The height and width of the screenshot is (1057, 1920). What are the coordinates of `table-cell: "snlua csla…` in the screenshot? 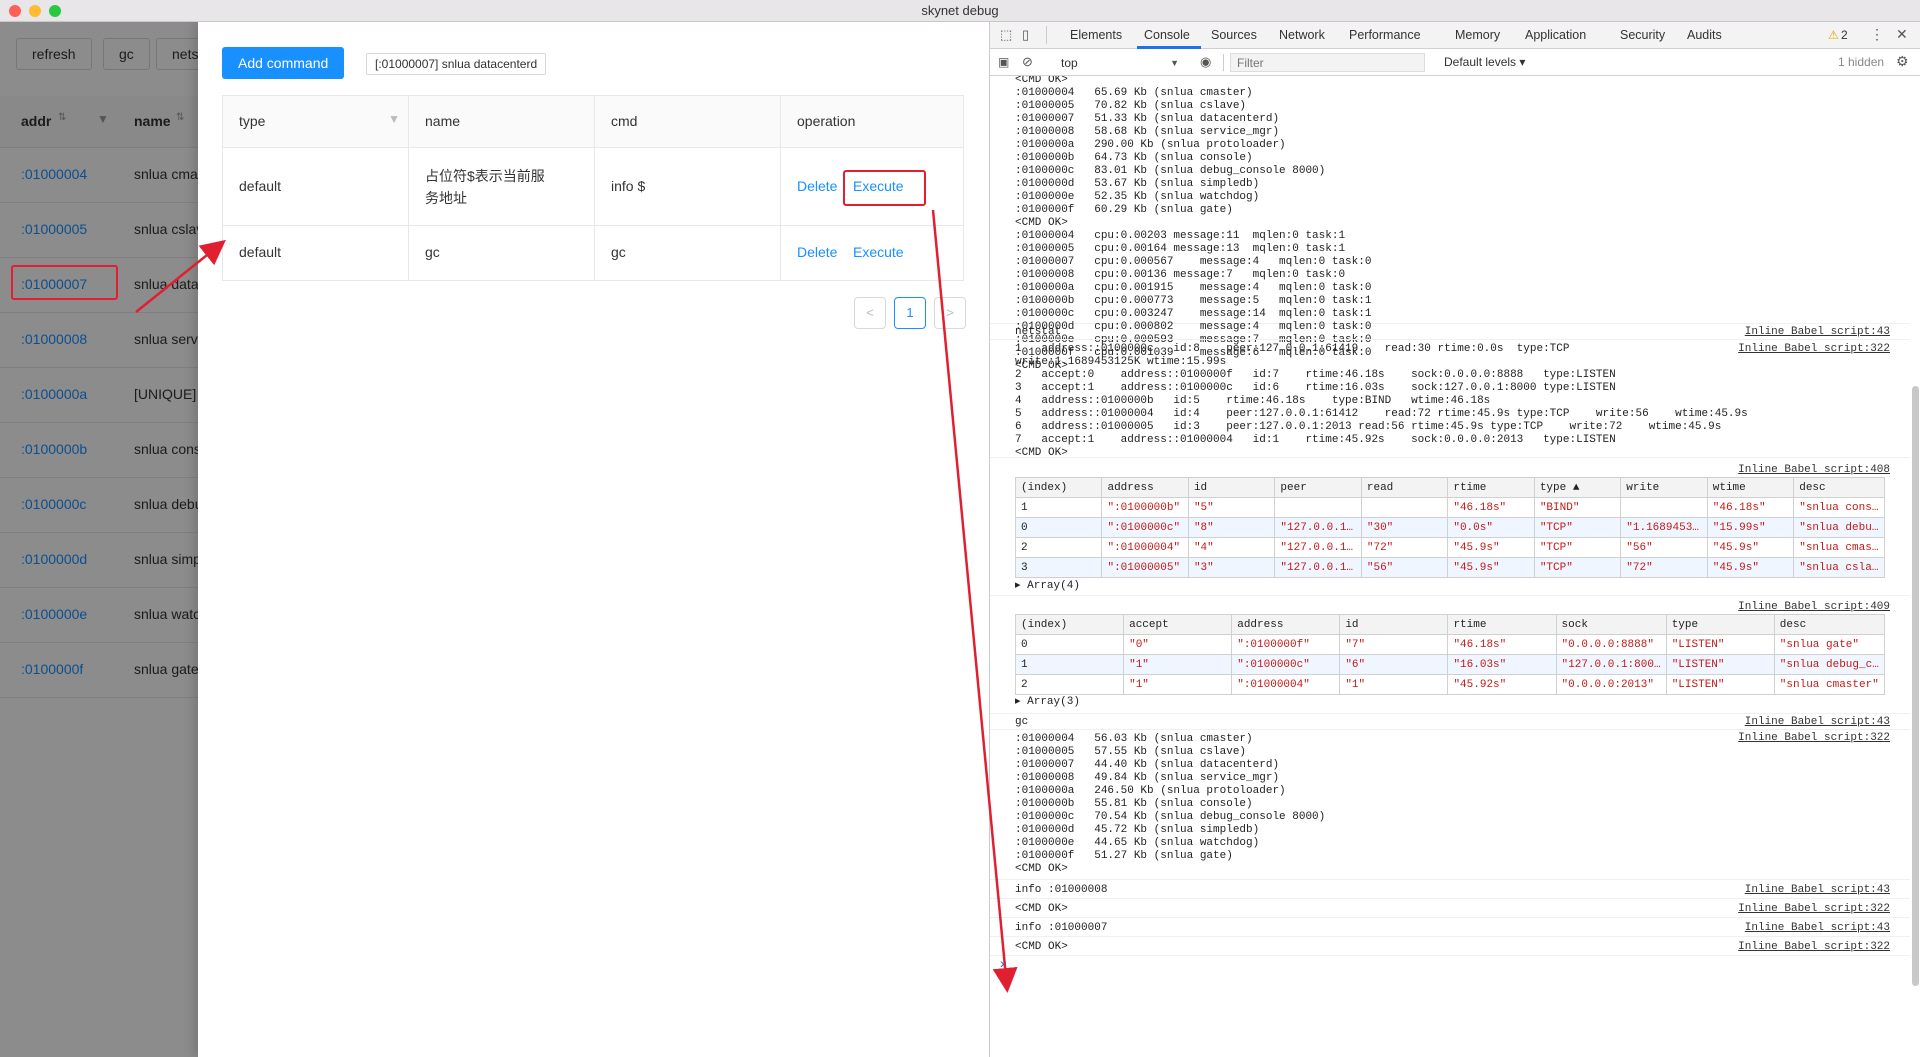 It's located at (1839, 567).